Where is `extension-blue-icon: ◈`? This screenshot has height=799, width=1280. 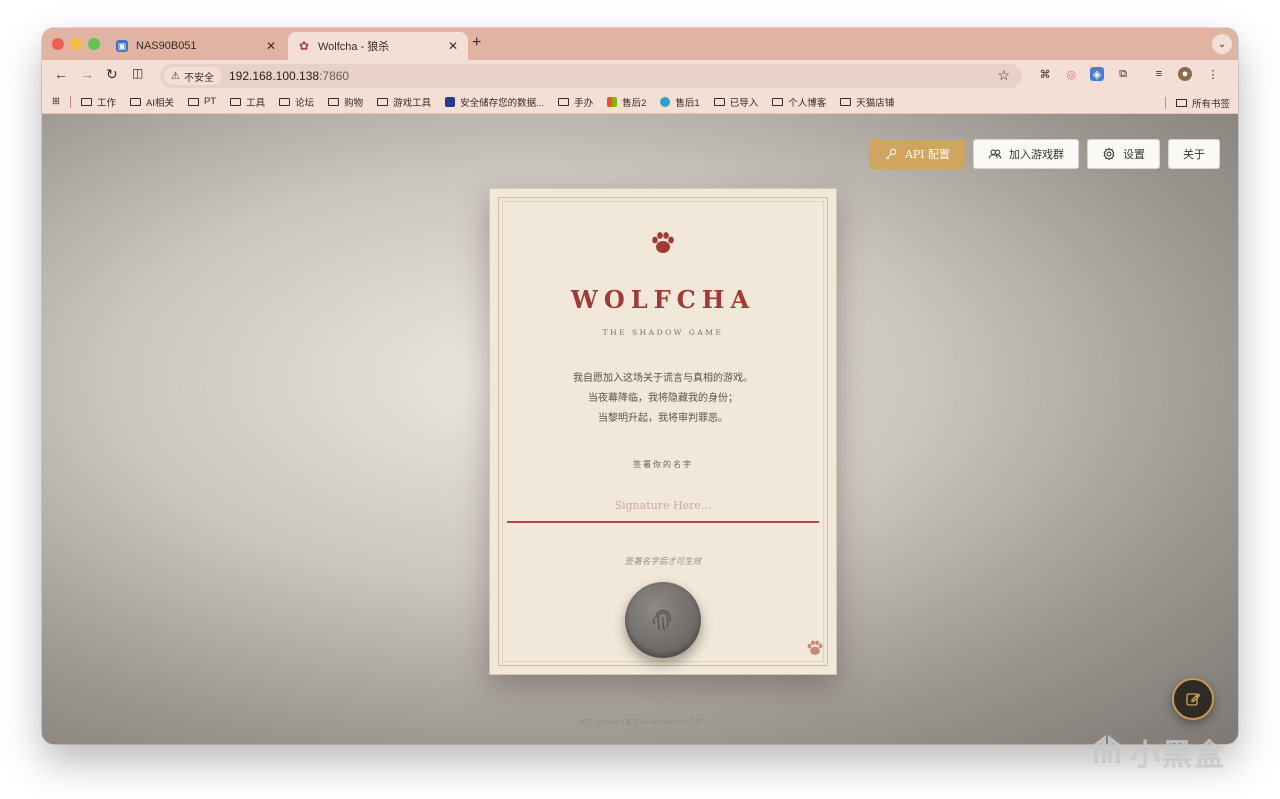 extension-blue-icon: ◈ is located at coordinates (1097, 74).